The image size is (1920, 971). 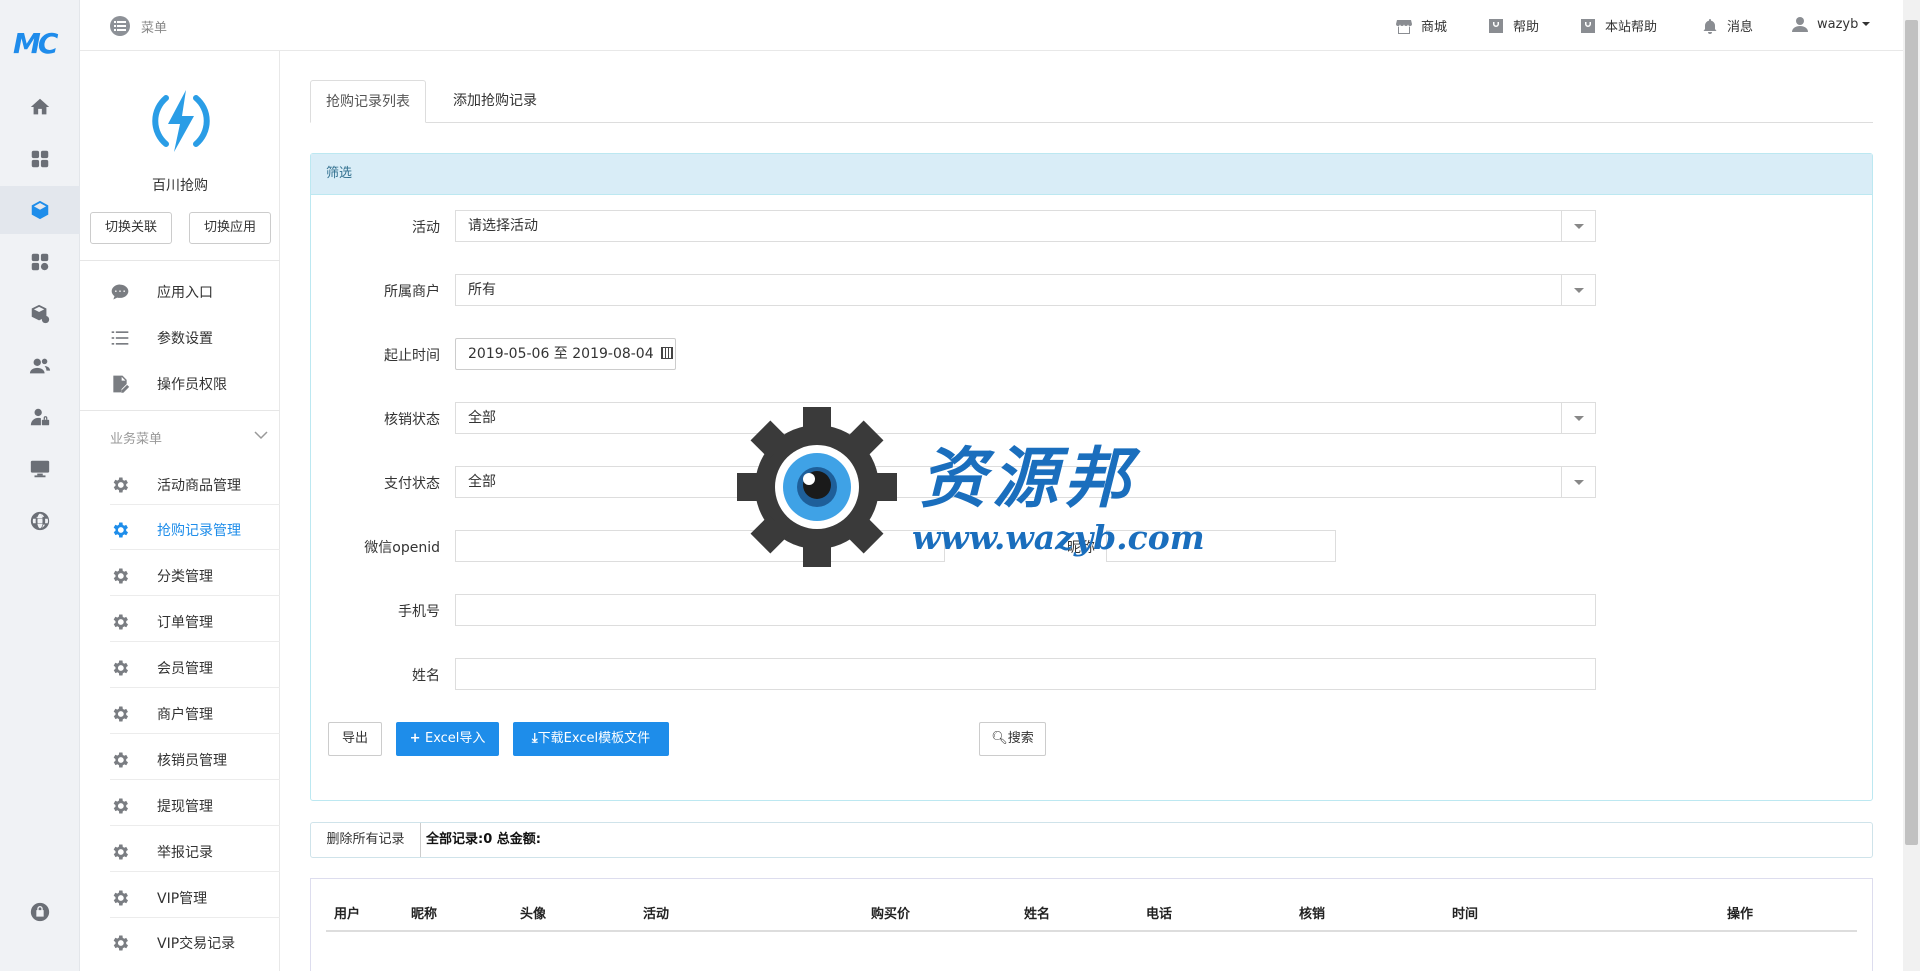 What do you see at coordinates (40, 912) in the screenshot?
I see `lock-icon` at bounding box center [40, 912].